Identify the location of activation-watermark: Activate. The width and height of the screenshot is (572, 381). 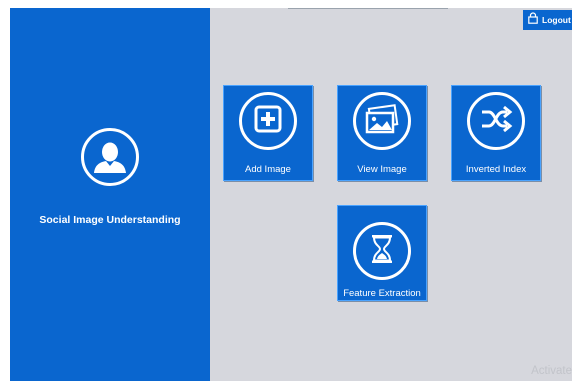
(551, 371).